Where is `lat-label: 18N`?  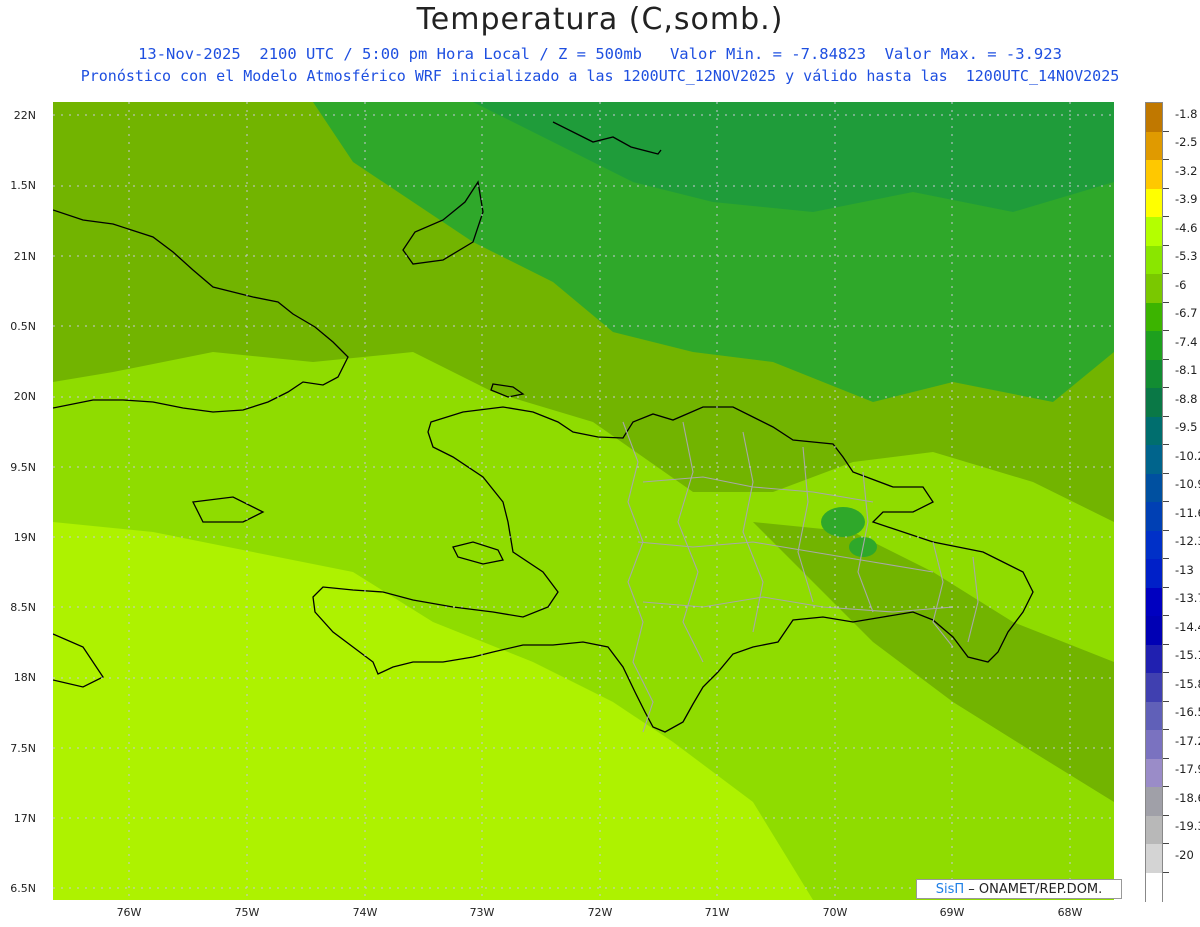 lat-label: 18N is located at coordinates (24, 677).